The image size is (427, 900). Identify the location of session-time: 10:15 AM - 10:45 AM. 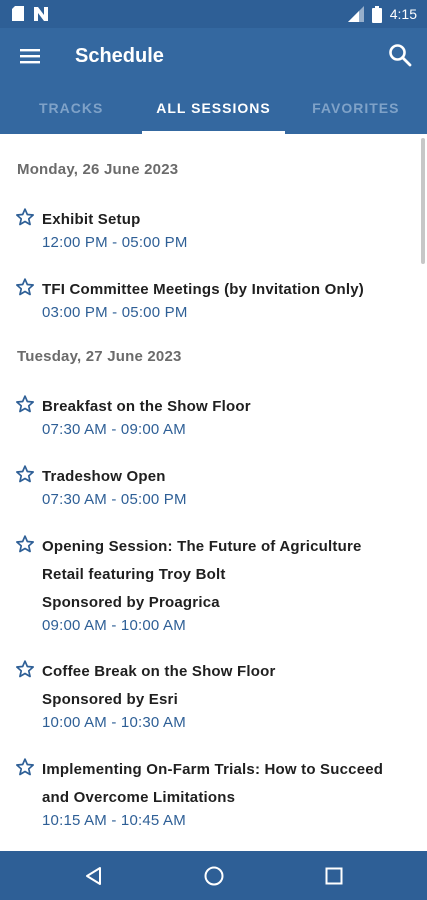
(114, 820).